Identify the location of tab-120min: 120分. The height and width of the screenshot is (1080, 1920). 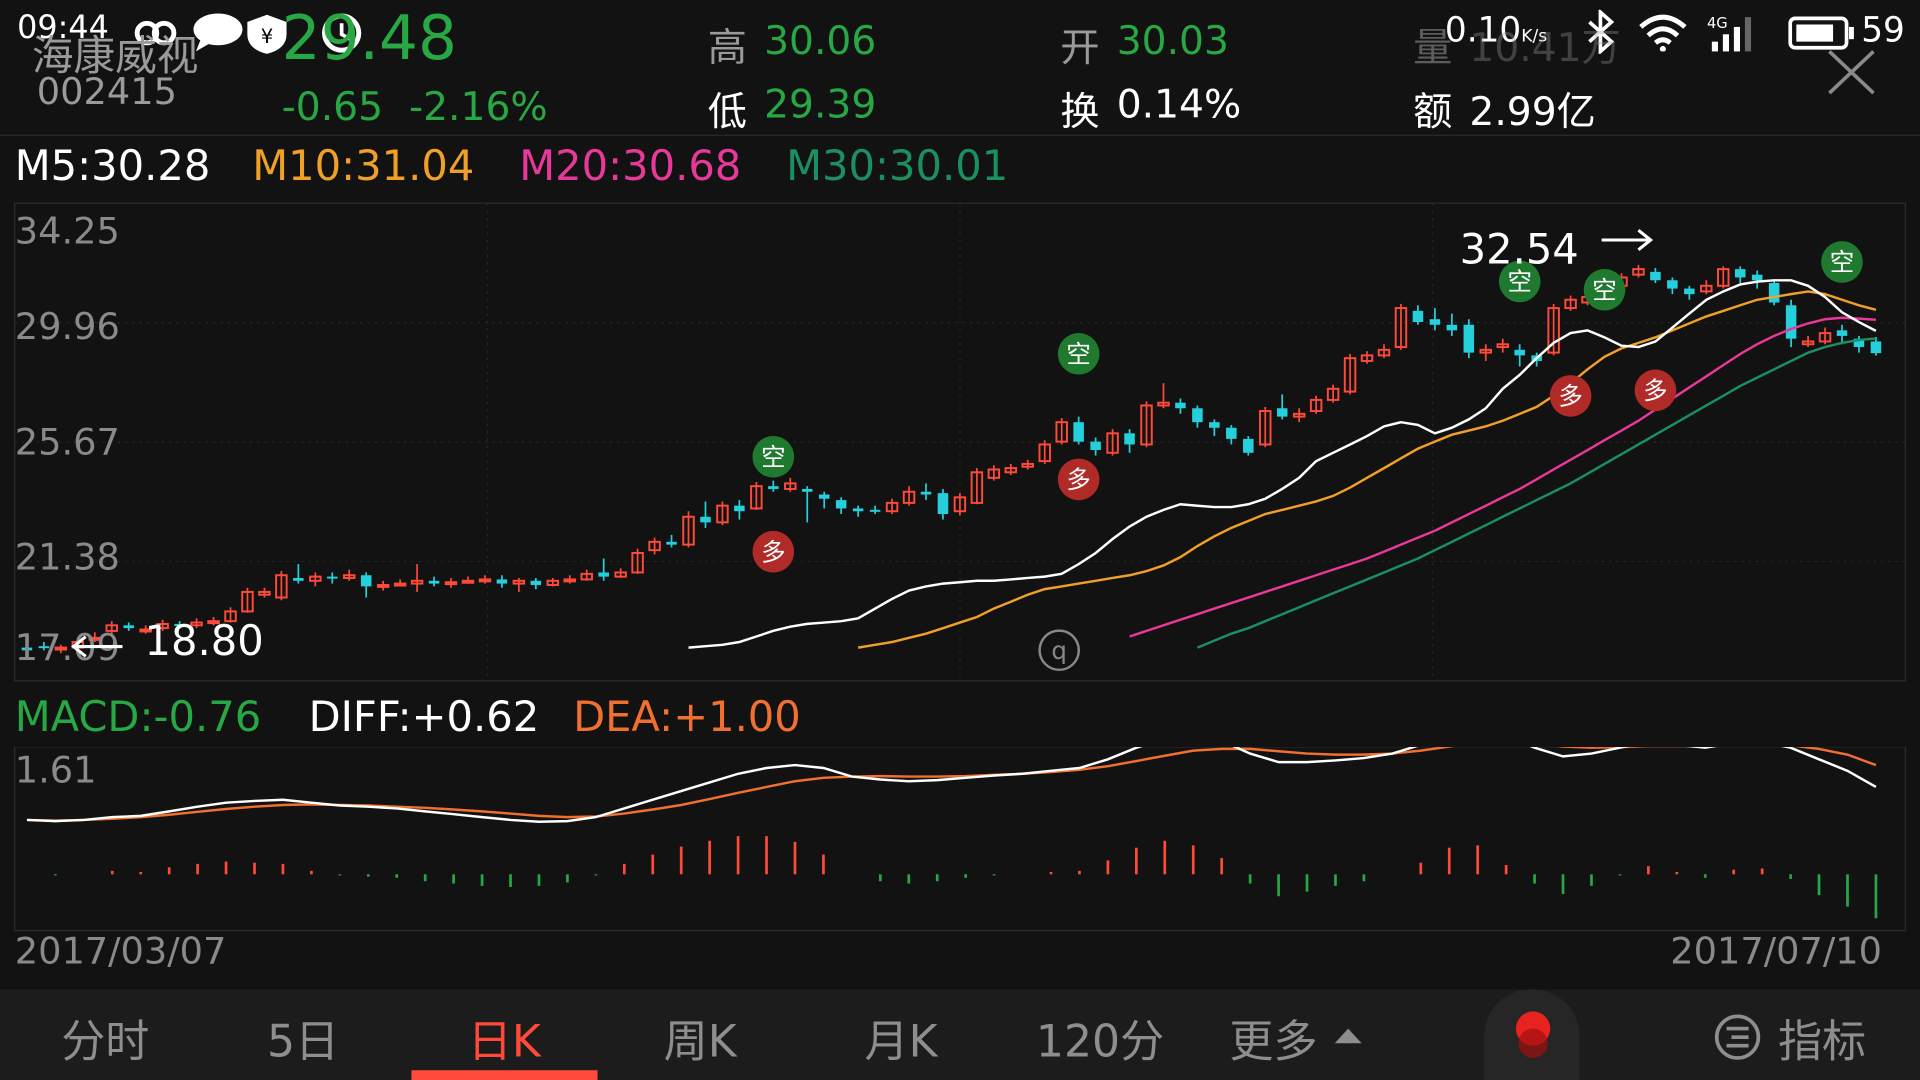
(1100, 1039).